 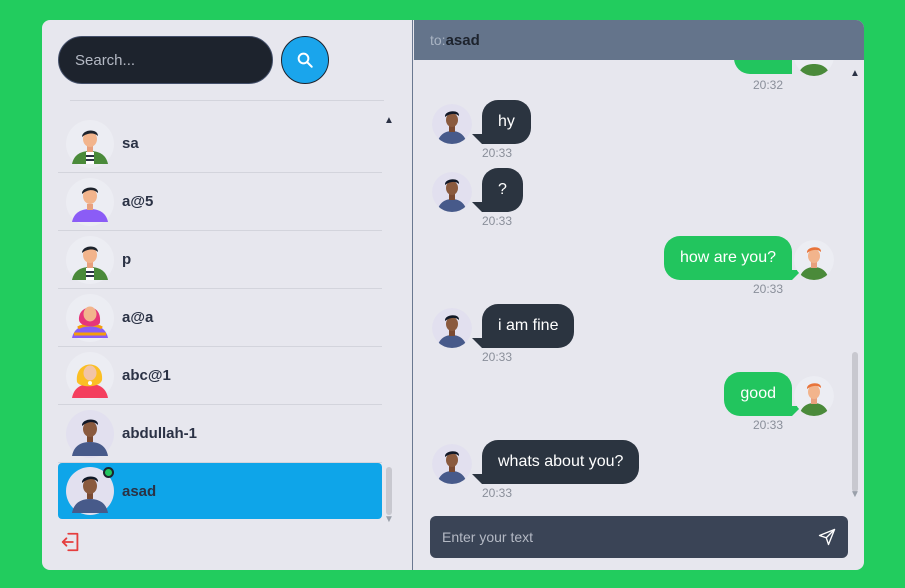 I want to click on recipient-name: asad, so click(x=462, y=40).